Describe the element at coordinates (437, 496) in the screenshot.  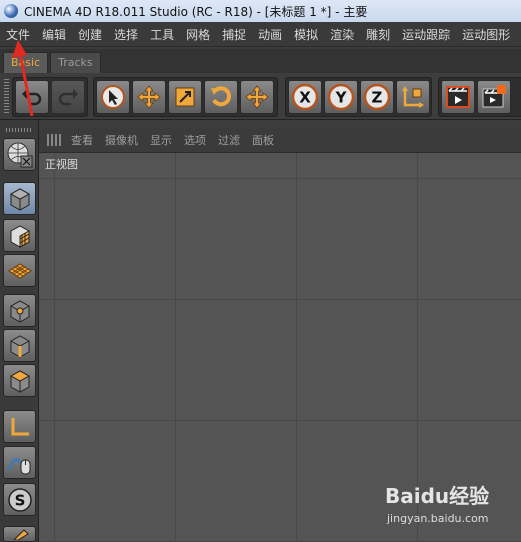
I see `watermark-brand: Baidu经验` at that location.